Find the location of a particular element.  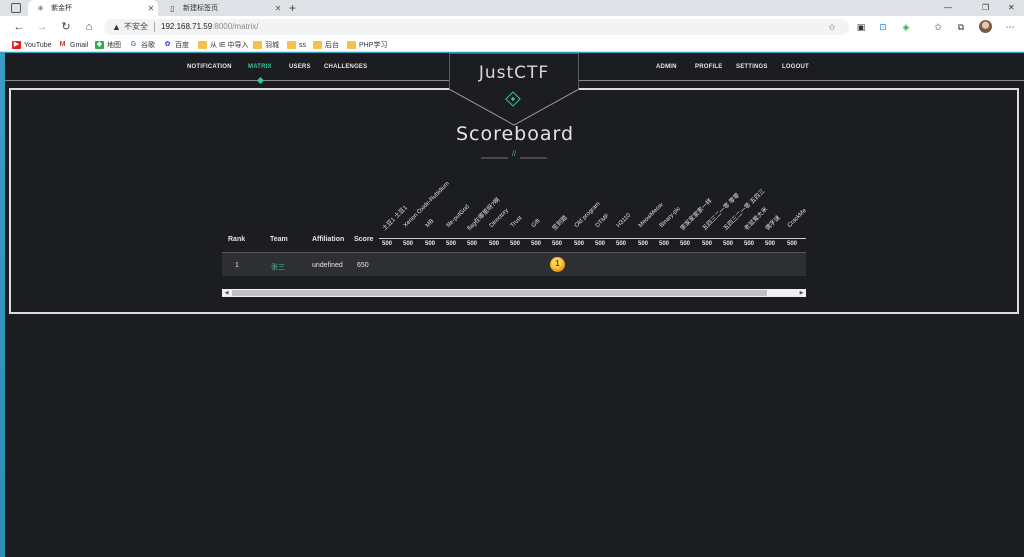

bookmark-google: G 谷歌 is located at coordinates (142, 45).